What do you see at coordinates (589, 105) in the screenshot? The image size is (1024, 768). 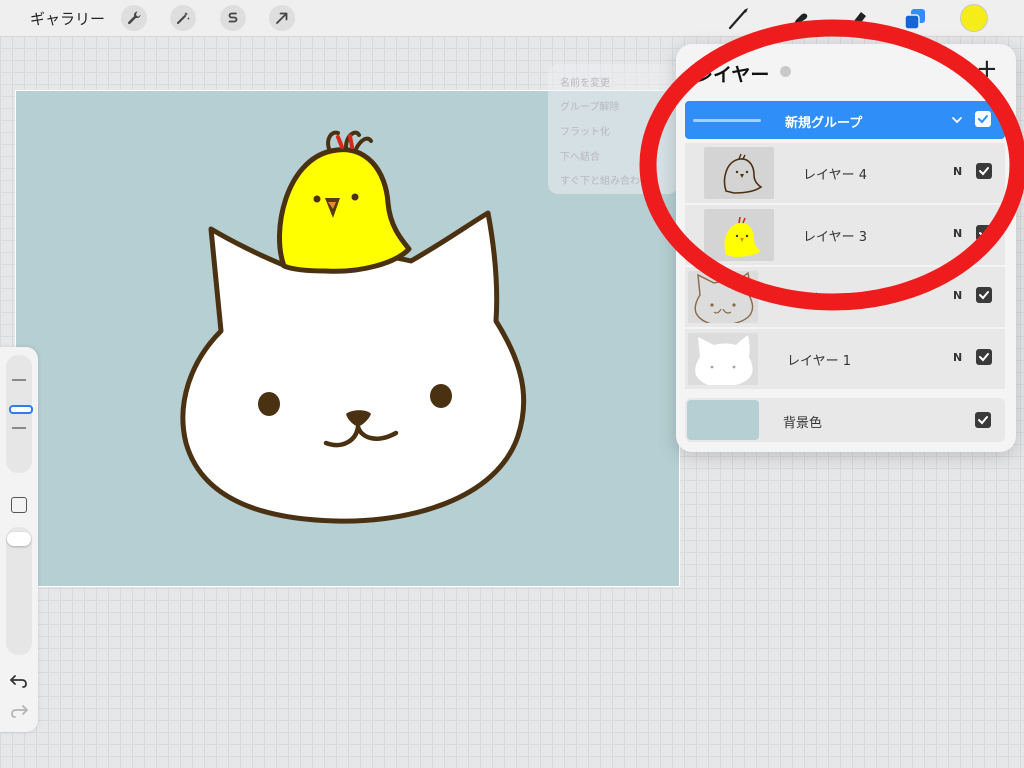 I see `menu-item-ungroup: グループ解除` at bounding box center [589, 105].